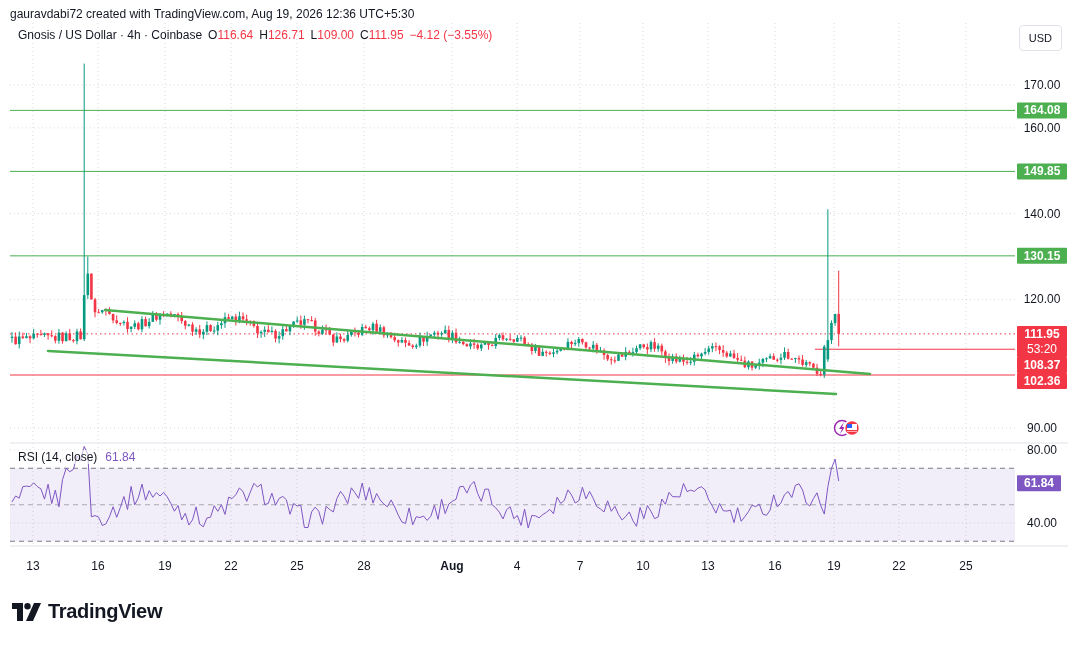 The image size is (1080, 647). What do you see at coordinates (212, 14) in the screenshot?
I see `attribution-text: gauravdabi72 created with TradingView.com, Aug 19, 2026 12:36 UTC+5:30` at bounding box center [212, 14].